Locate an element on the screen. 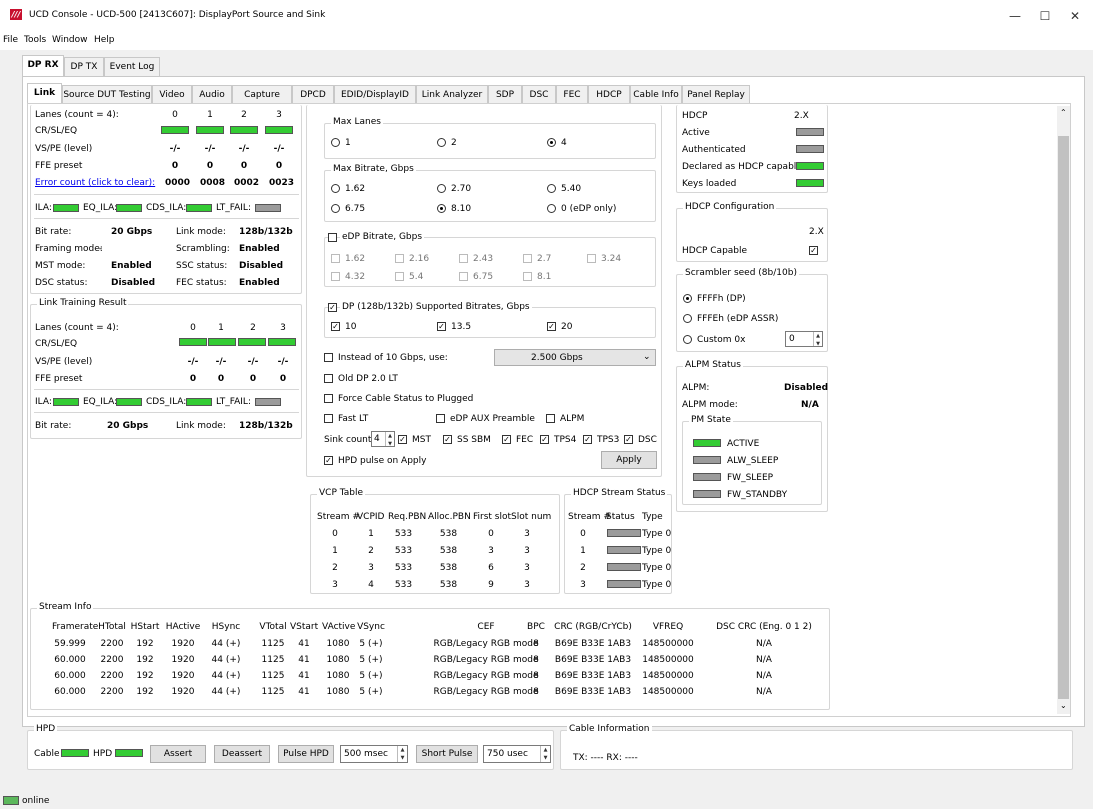  table-cell: 1125 is located at coordinates (273, 644).